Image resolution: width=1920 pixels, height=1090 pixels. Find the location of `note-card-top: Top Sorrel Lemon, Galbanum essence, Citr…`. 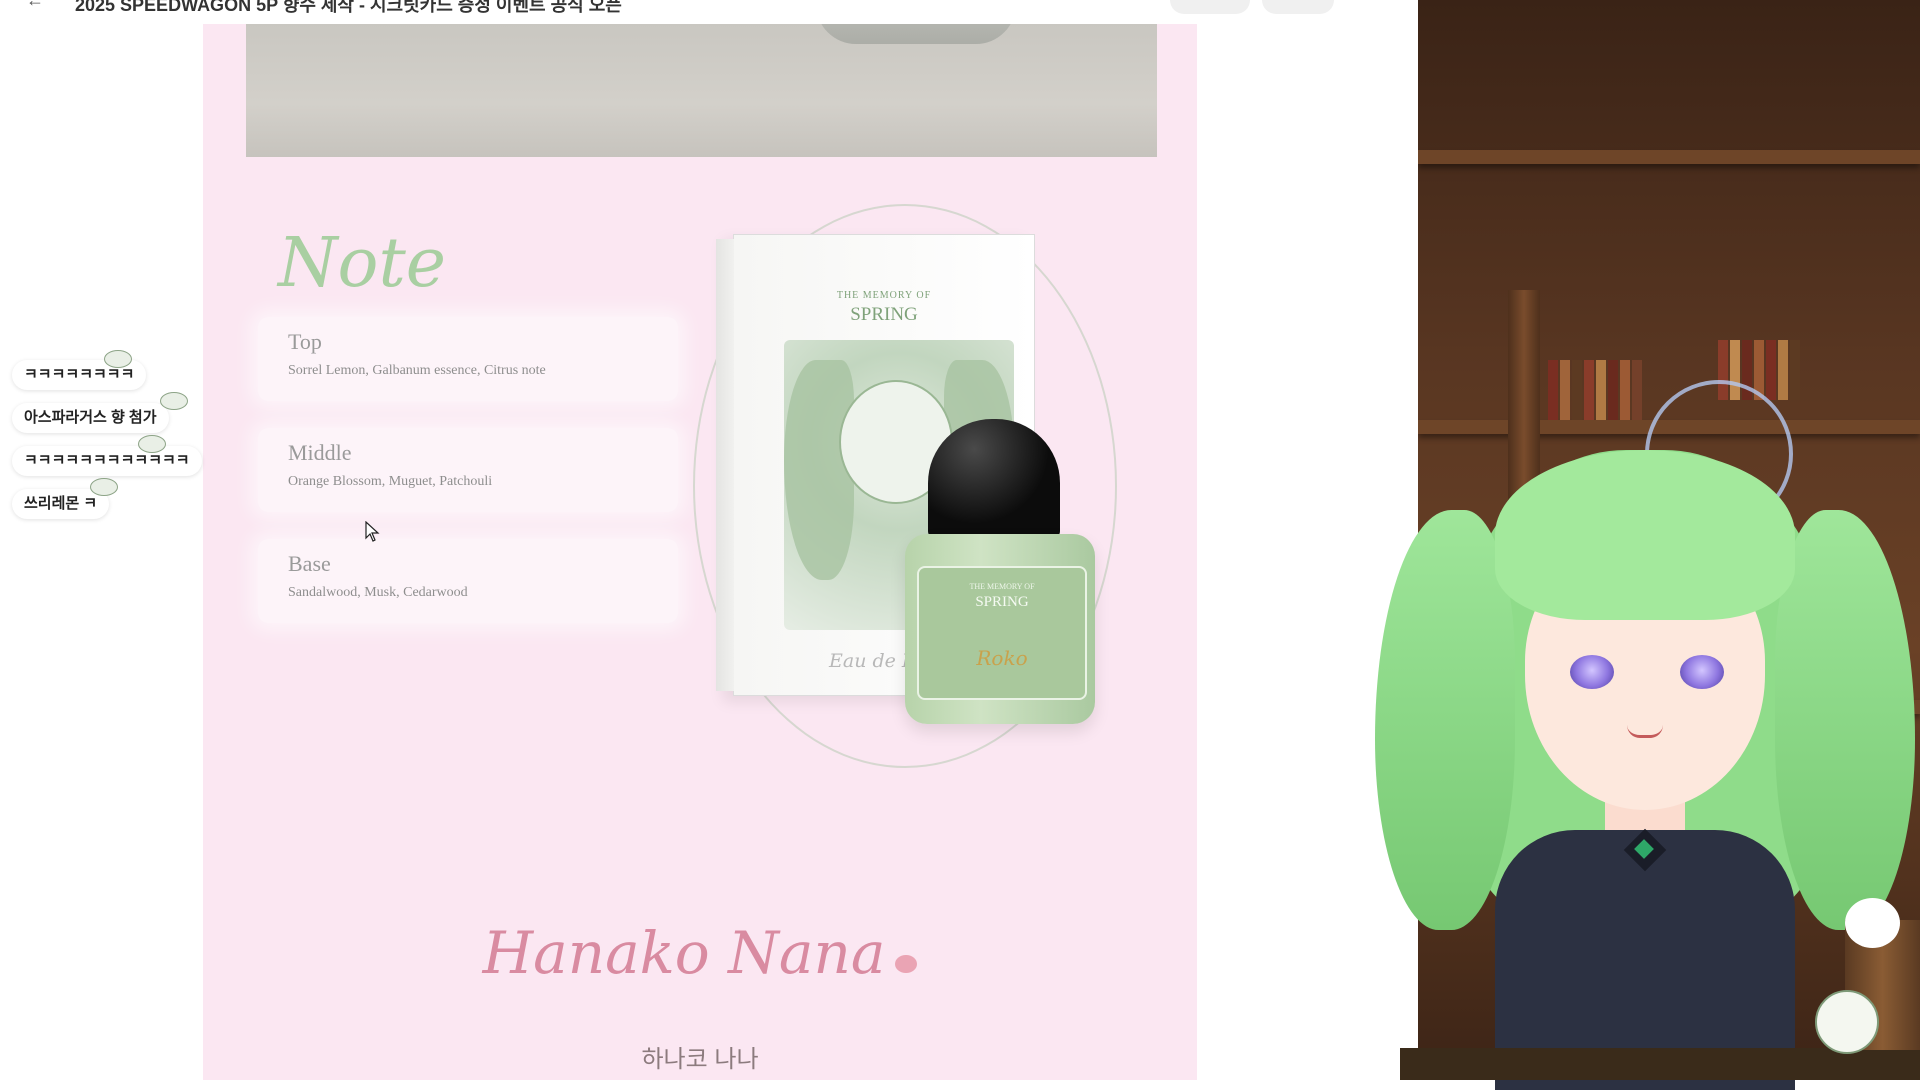

note-card-top: Top Sorrel Lemon, Galbanum essence, Citr… is located at coordinates (468, 359).